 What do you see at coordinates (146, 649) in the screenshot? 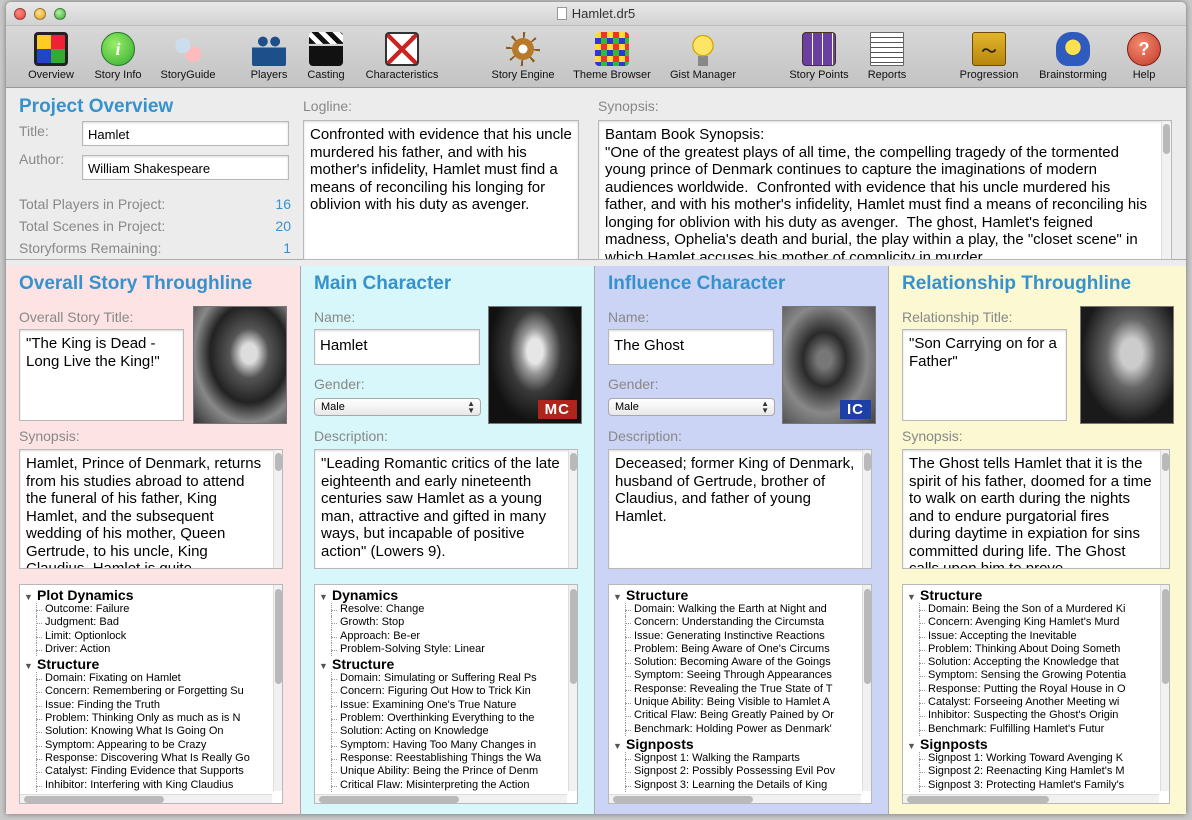
I see `tree-row: Driver: Action` at bounding box center [146, 649].